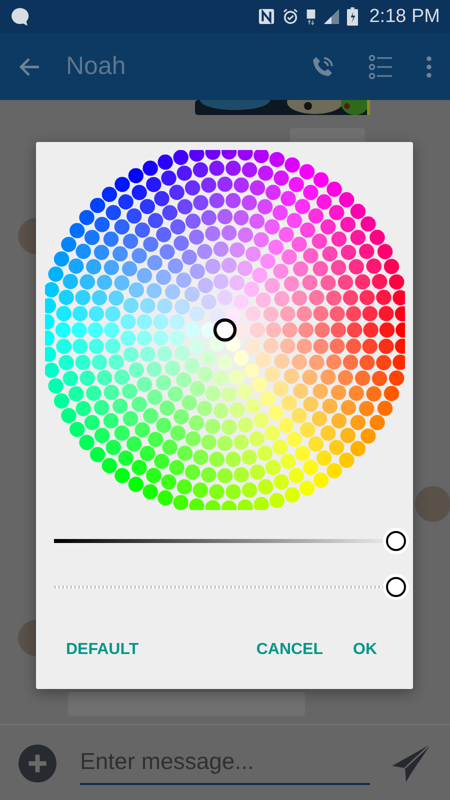 This screenshot has width=450, height=800. Describe the element at coordinates (432, 504) in the screenshot. I see `avatar` at that location.